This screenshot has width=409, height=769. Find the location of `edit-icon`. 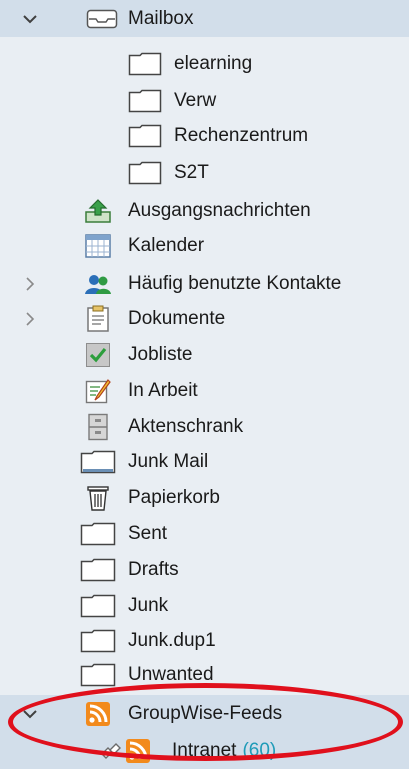

edit-icon is located at coordinates (98, 391).